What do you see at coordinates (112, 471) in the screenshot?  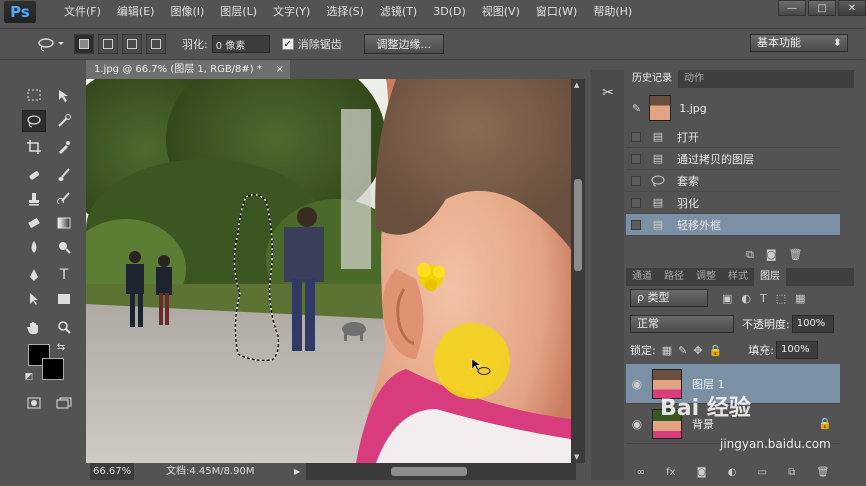 I see `zoom-level: 66.67%` at bounding box center [112, 471].